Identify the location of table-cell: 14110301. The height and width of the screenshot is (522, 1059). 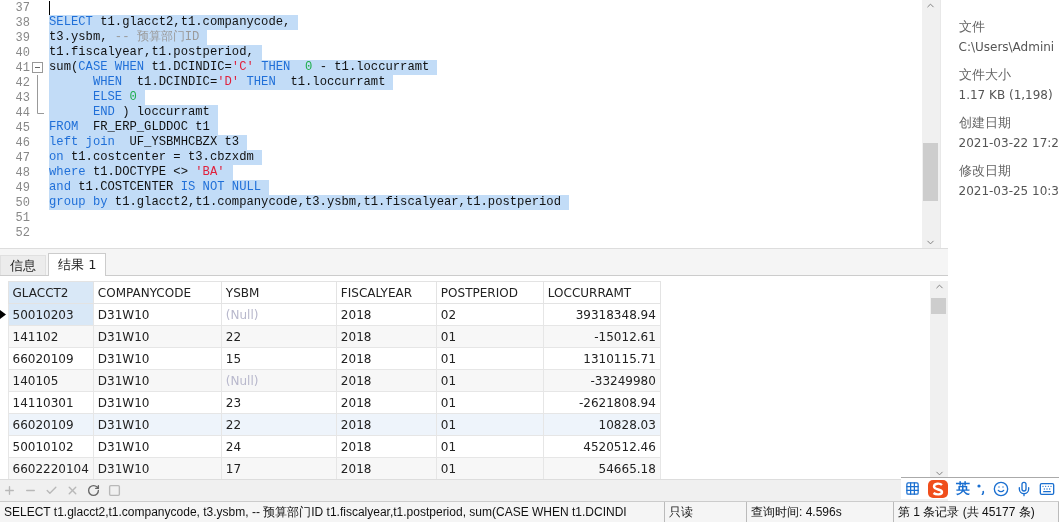
(51, 402).